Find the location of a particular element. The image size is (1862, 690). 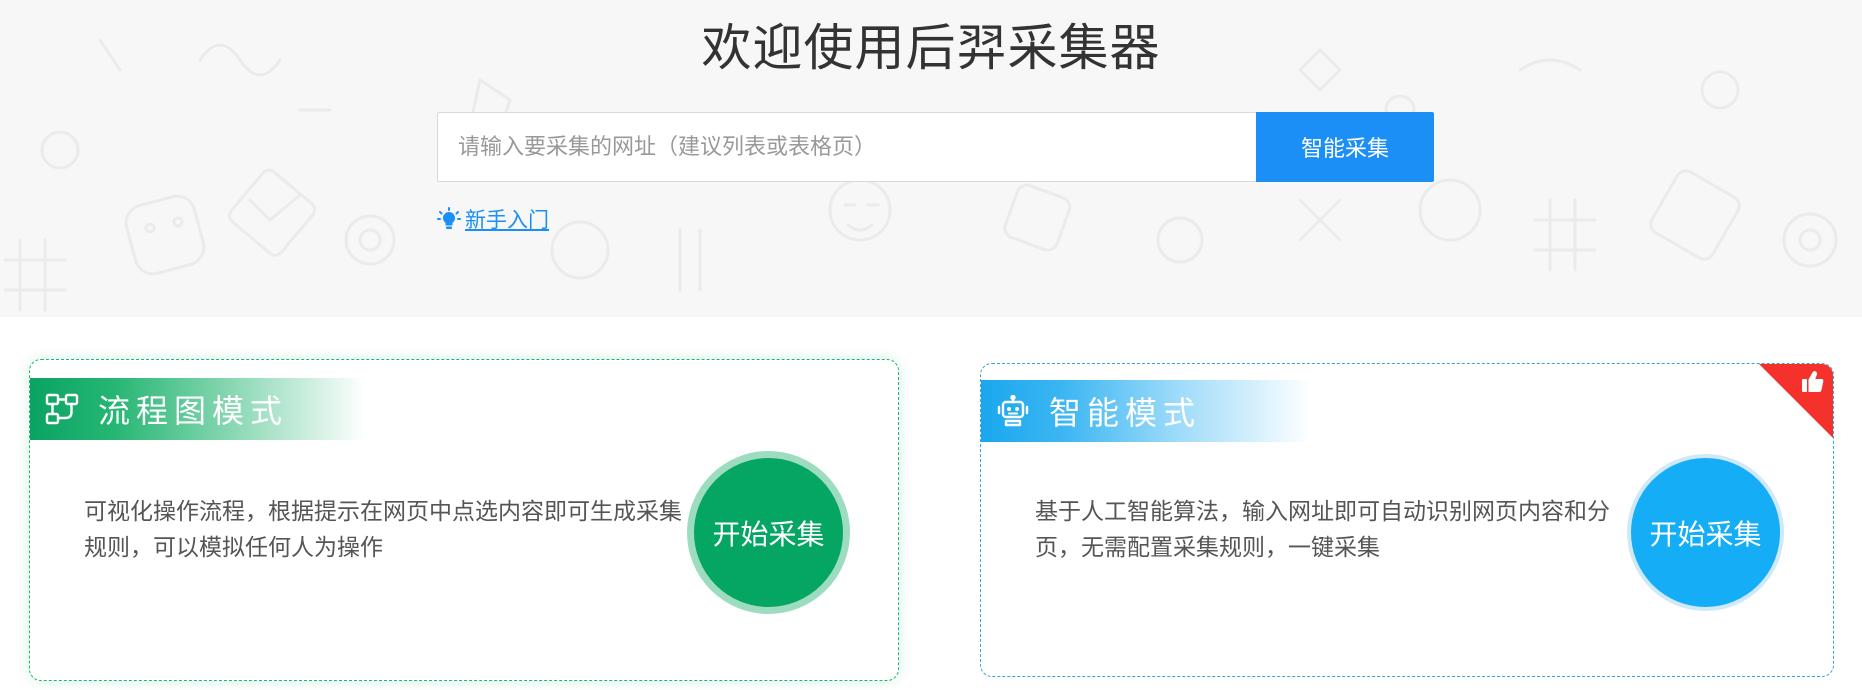

page-title: 欢迎使用后羿采集器 is located at coordinates (931, 48).